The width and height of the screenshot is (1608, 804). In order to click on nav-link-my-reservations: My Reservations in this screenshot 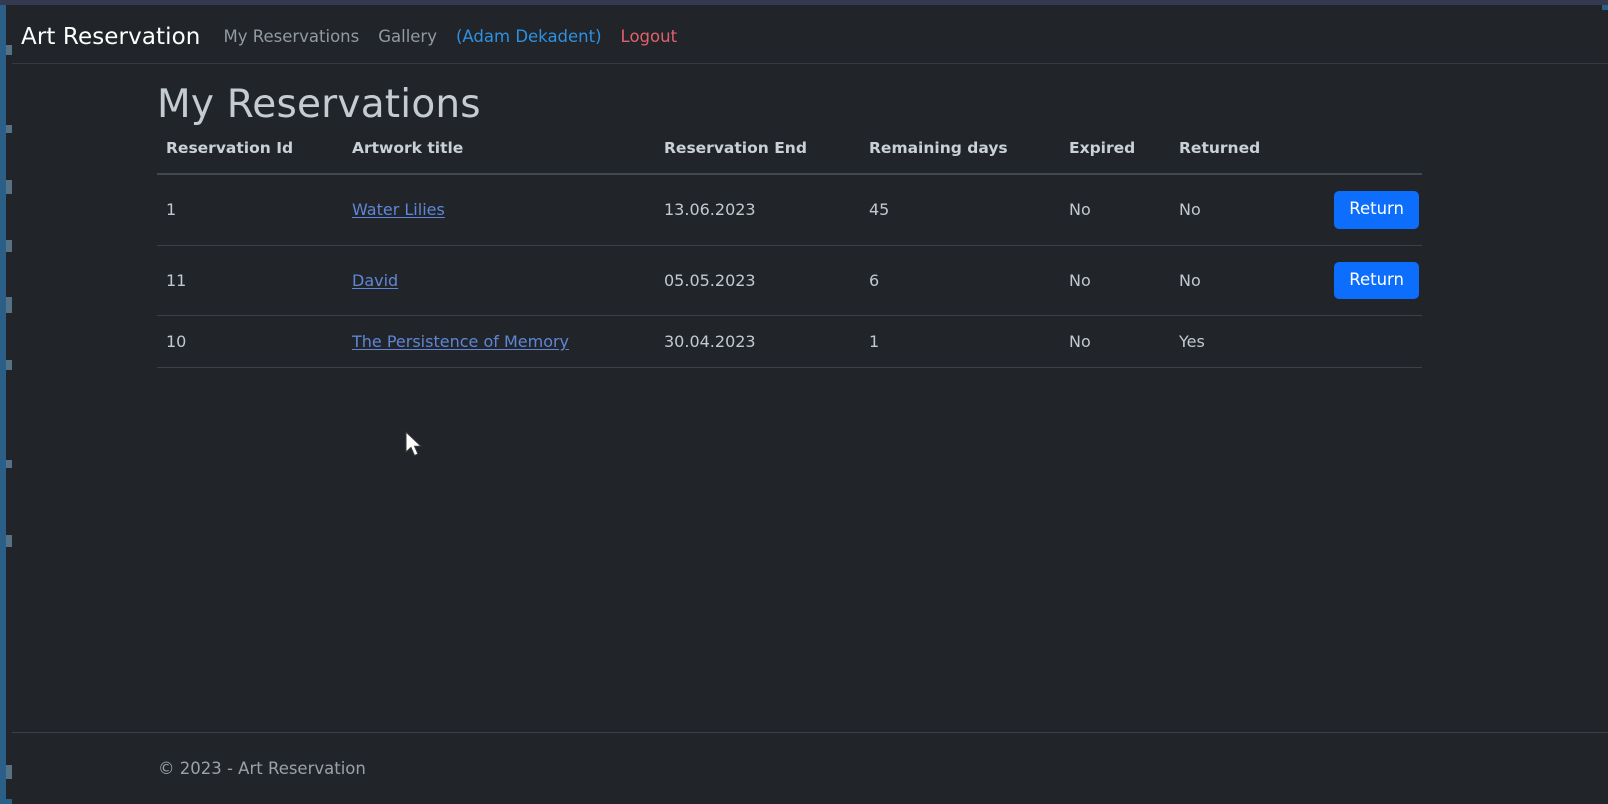, I will do `click(291, 36)`.